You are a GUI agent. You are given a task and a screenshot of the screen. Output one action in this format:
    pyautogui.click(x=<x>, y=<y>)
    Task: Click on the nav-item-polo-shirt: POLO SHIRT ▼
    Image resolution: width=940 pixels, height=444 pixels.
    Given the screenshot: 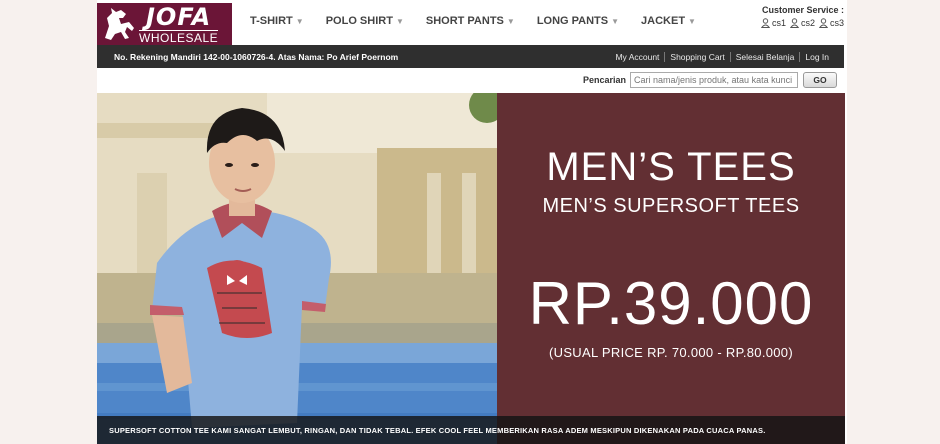 What is the action you would take?
    pyautogui.click(x=365, y=21)
    